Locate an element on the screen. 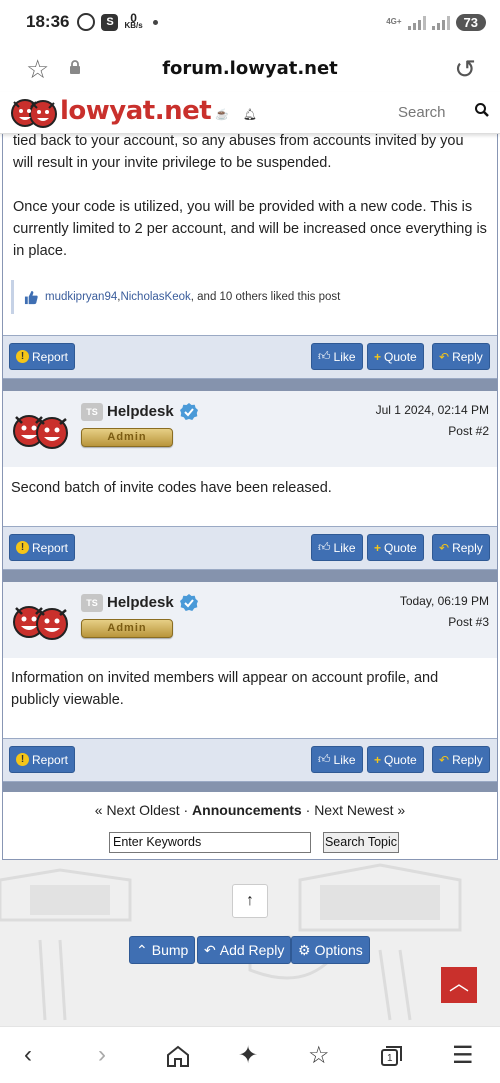 The width and height of the screenshot is (500, 1083). report-label: Report is located at coordinates (50, 759).